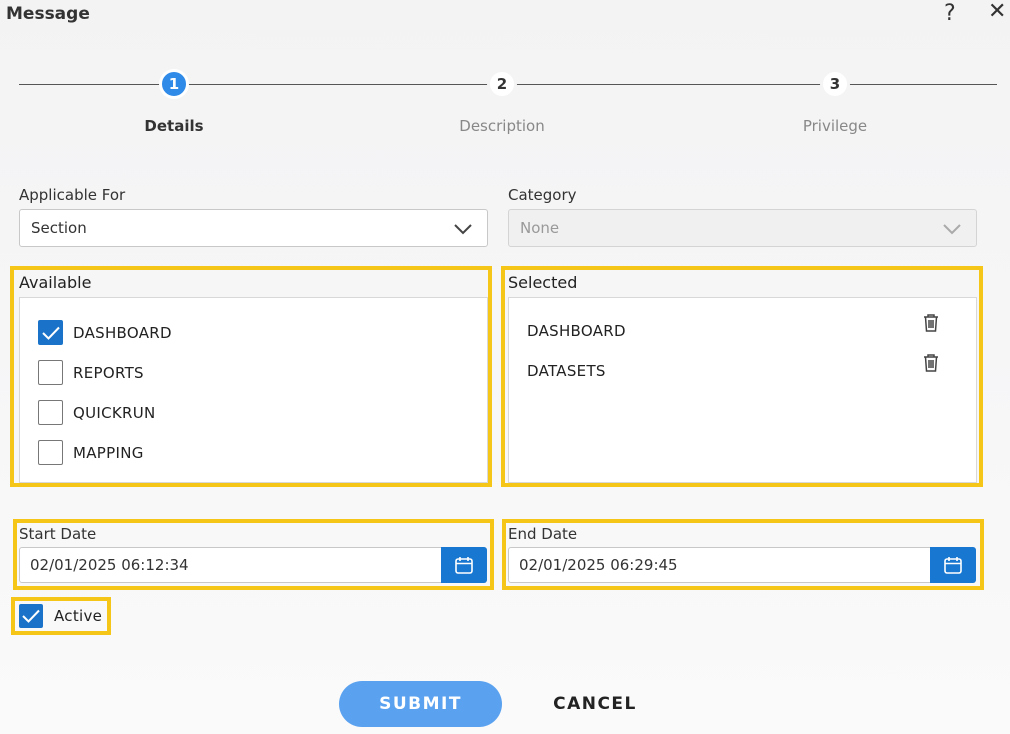  Describe the element at coordinates (420, 704) in the screenshot. I see `submit-button: SUBMIT` at that location.